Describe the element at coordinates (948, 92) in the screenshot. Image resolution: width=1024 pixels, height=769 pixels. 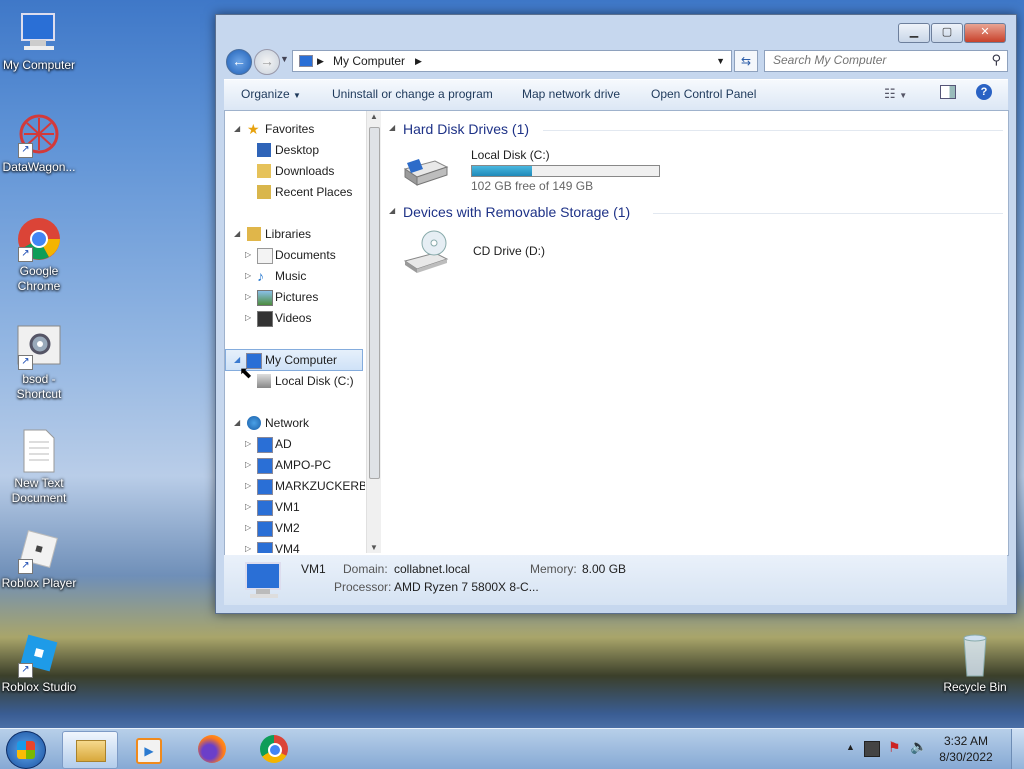
I see `preview-pane-icon` at that location.